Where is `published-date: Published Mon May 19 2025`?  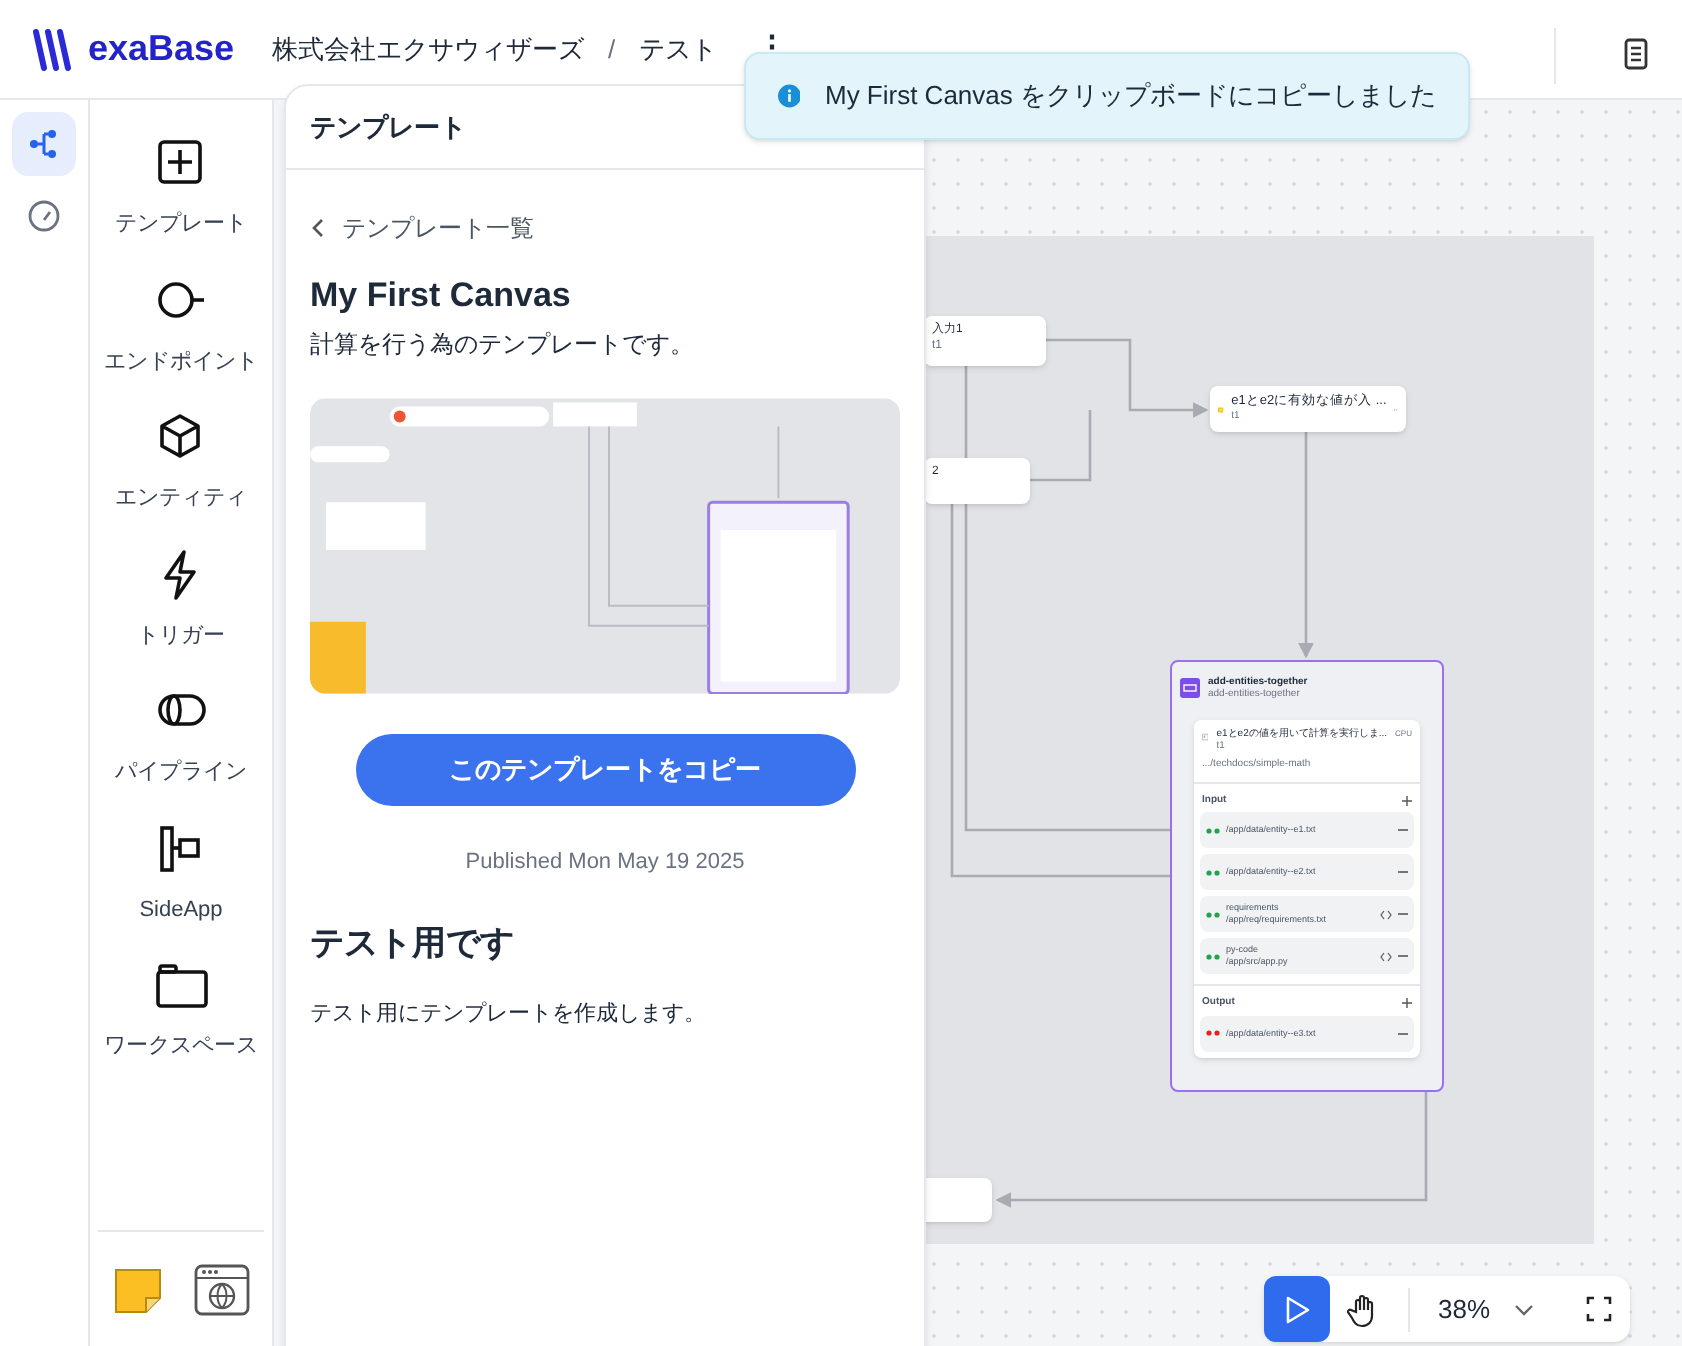
published-date: Published Mon May 19 2025 is located at coordinates (605, 862).